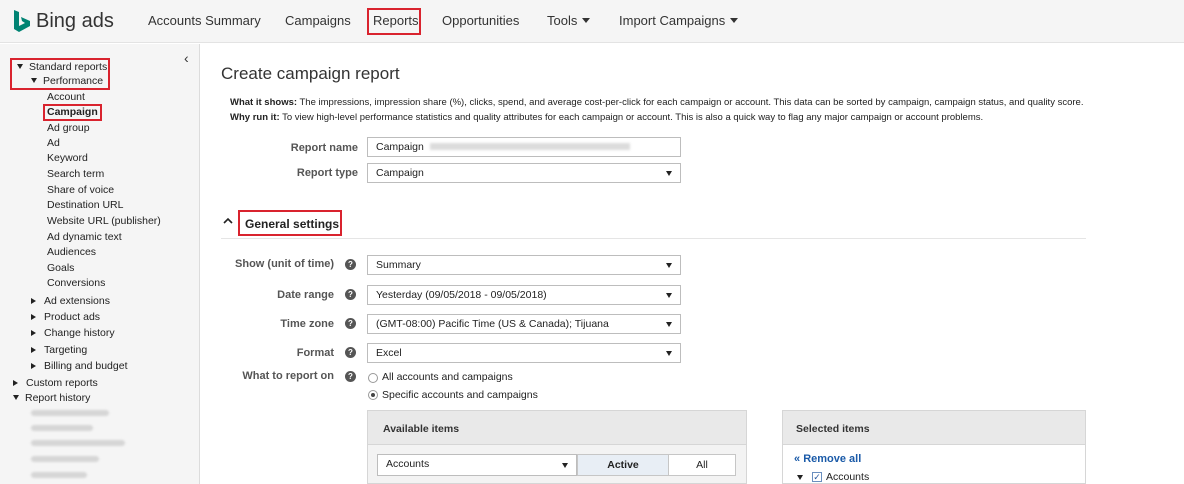 The width and height of the screenshot is (1184, 484). I want to click on format-label: Format, so click(315, 353).